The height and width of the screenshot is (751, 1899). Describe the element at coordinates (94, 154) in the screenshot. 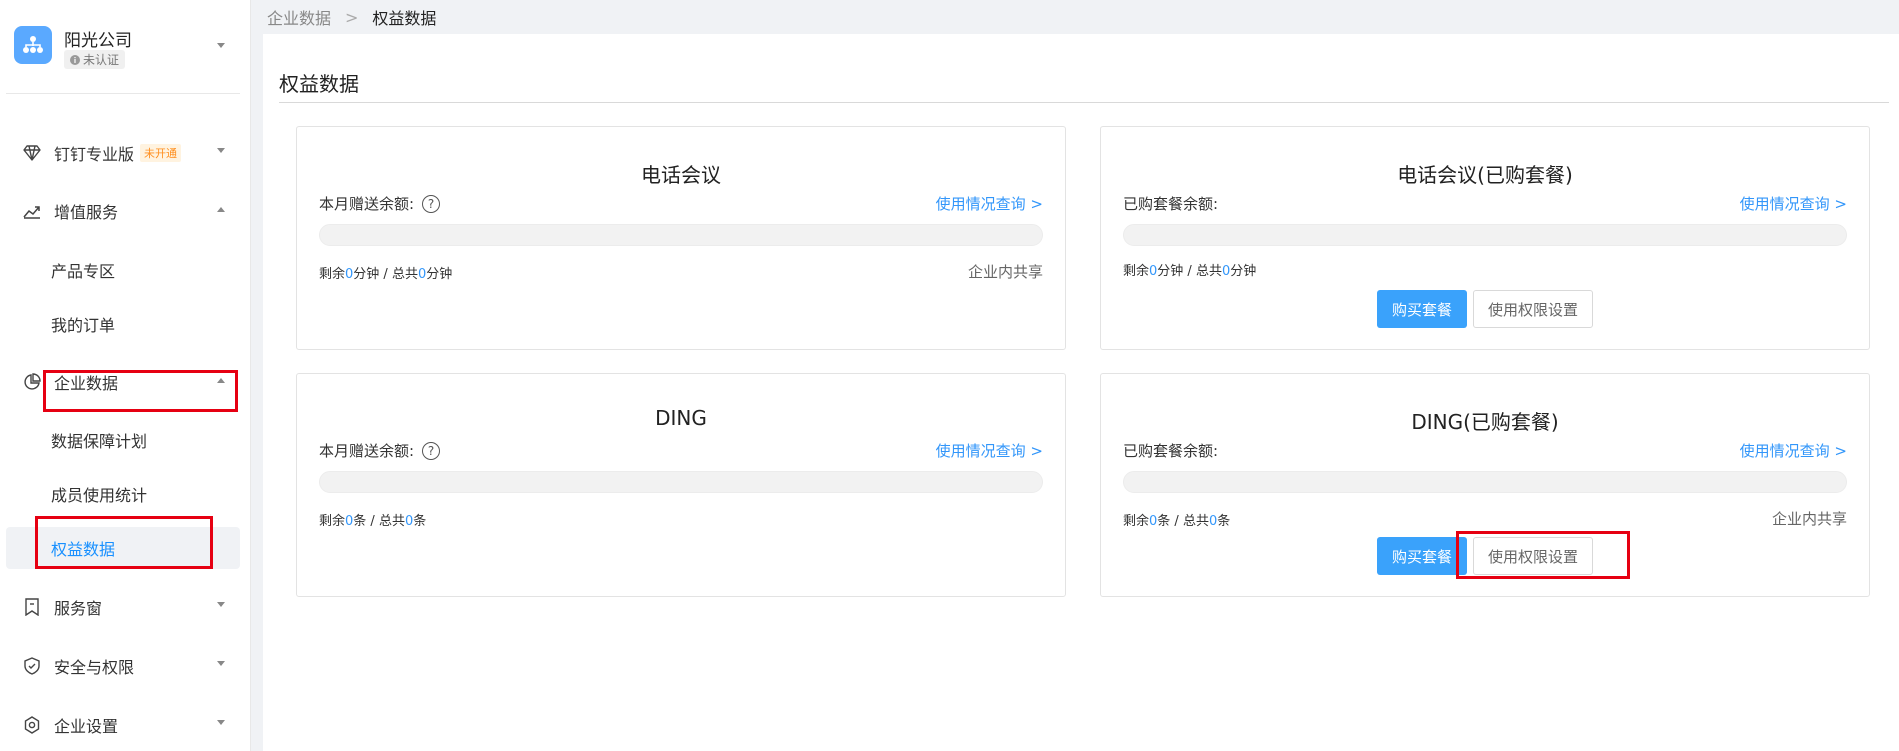

I see `menu-label: 钉钉专业版` at that location.